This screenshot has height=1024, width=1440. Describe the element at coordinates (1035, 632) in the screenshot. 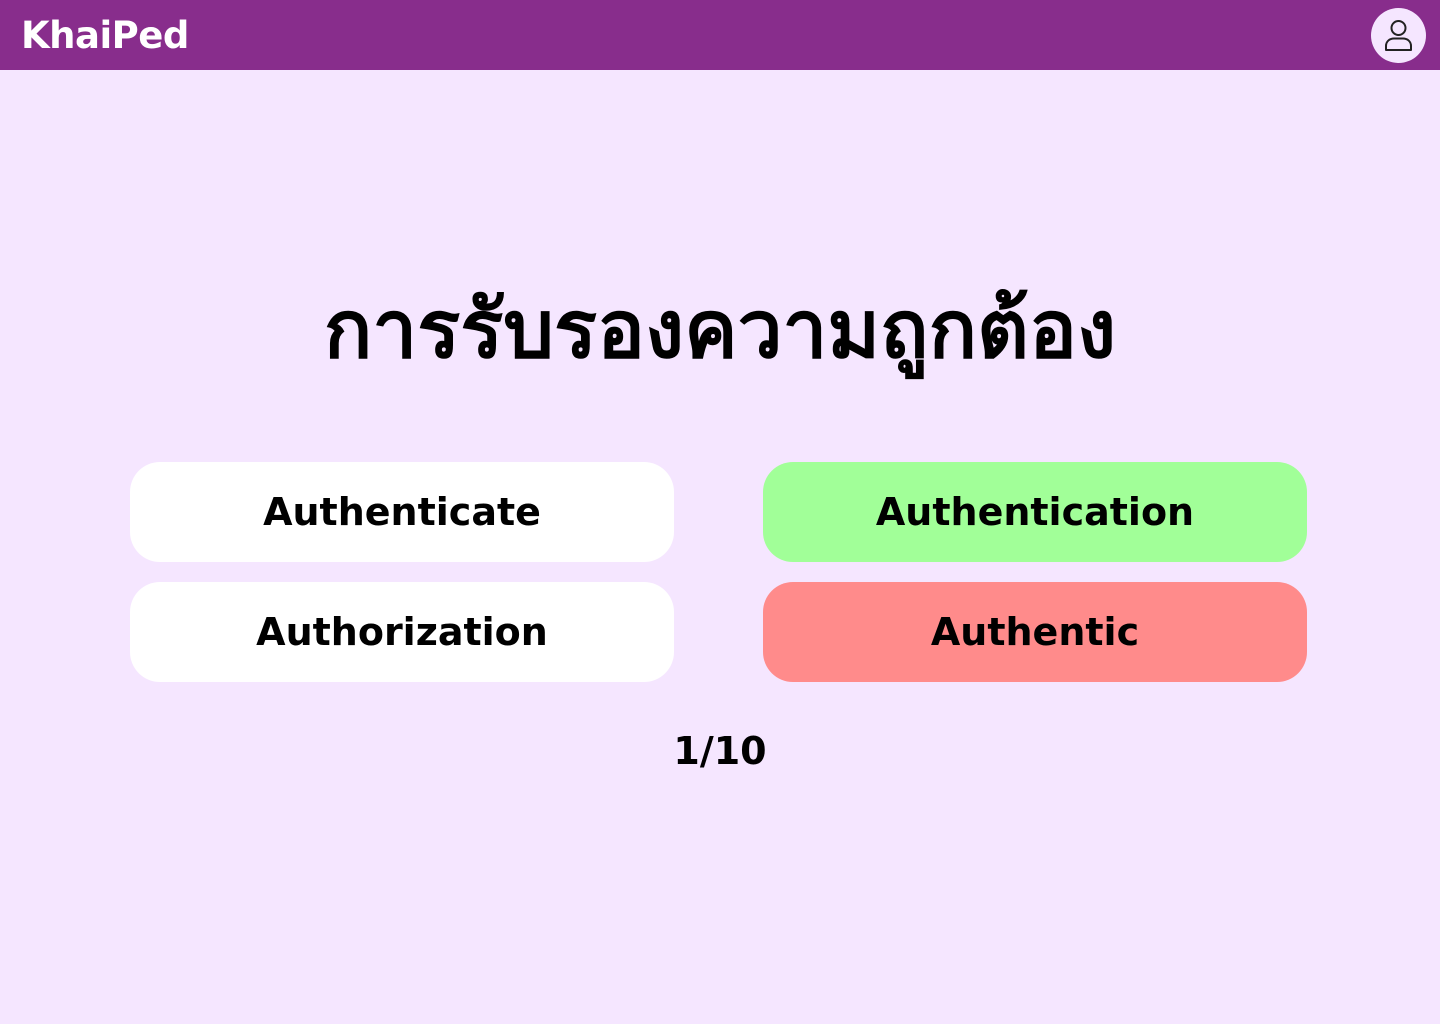

I see `answer-option-authentic: Authentic` at that location.